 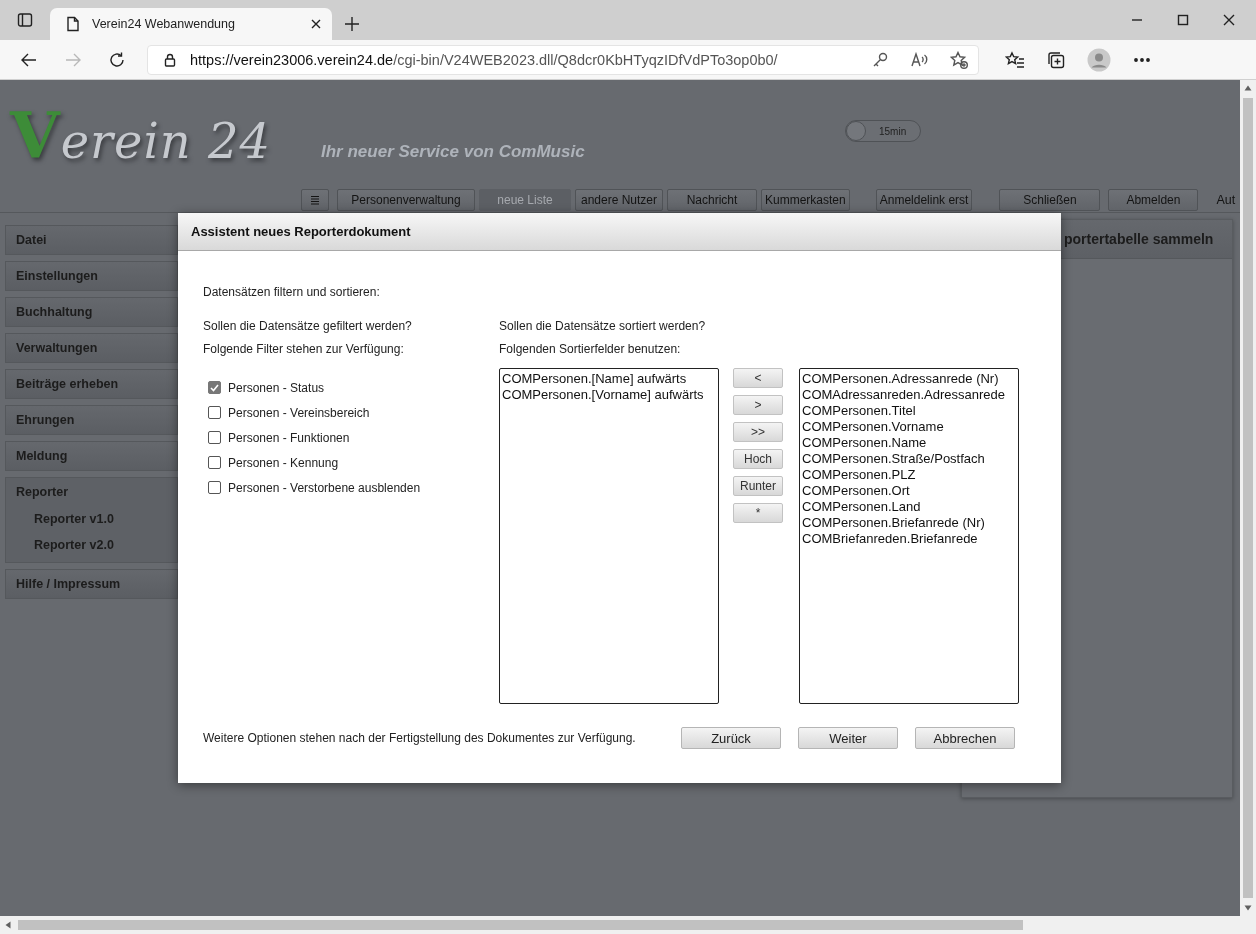 I want to click on menu-icon, so click(x=315, y=200).